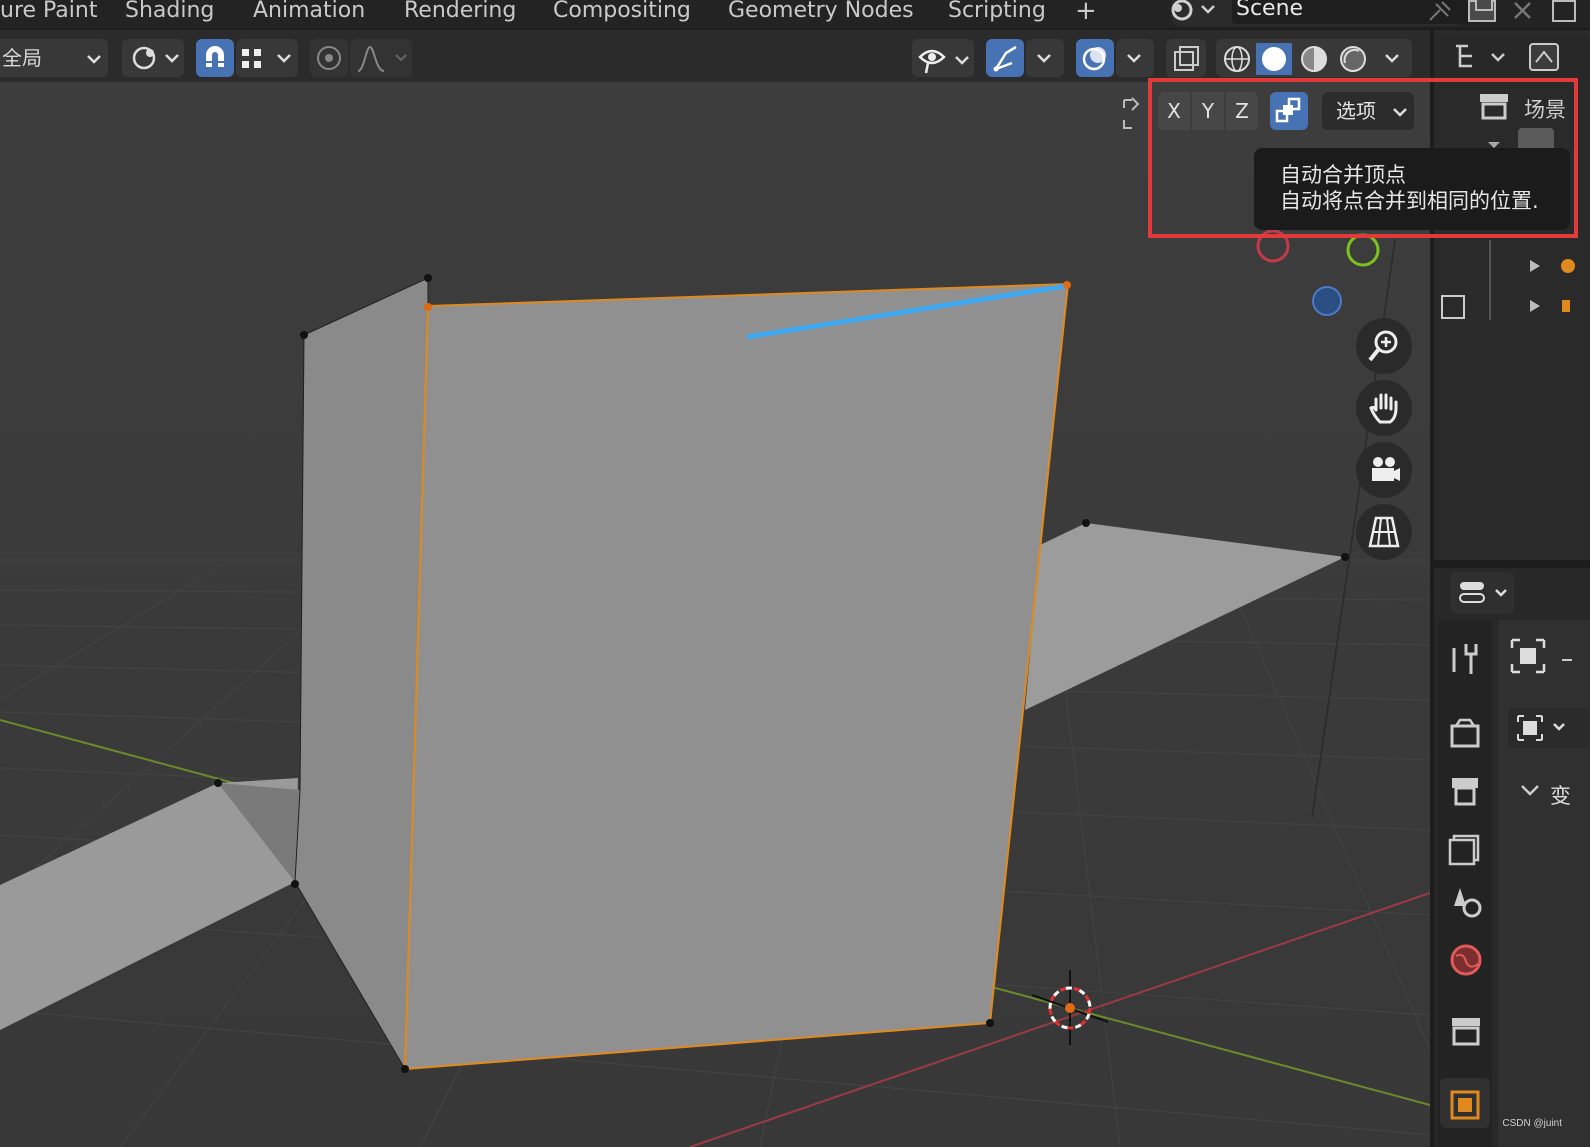  Describe the element at coordinates (1514, 285) in the screenshot. I see `outliner-object-rows` at that location.